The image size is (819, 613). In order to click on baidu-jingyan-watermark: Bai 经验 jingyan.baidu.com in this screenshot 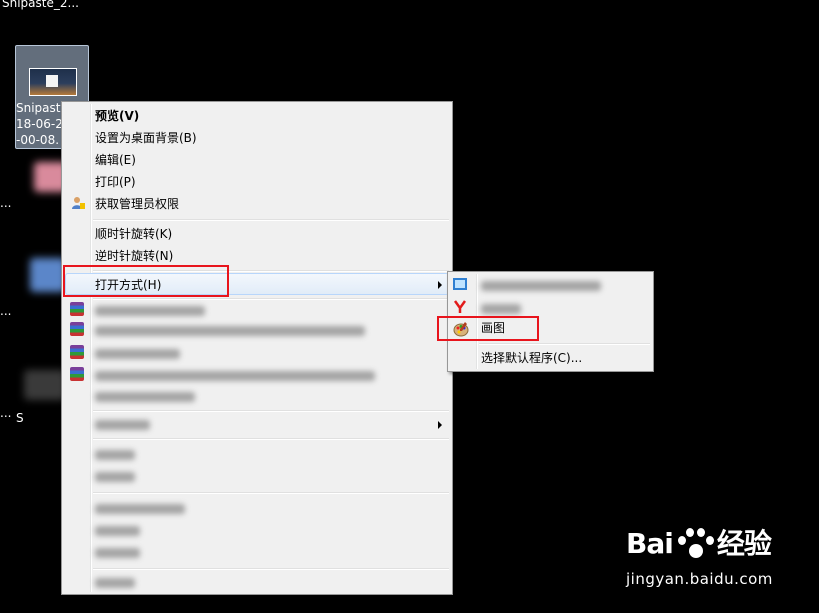, I will do `click(699, 555)`.